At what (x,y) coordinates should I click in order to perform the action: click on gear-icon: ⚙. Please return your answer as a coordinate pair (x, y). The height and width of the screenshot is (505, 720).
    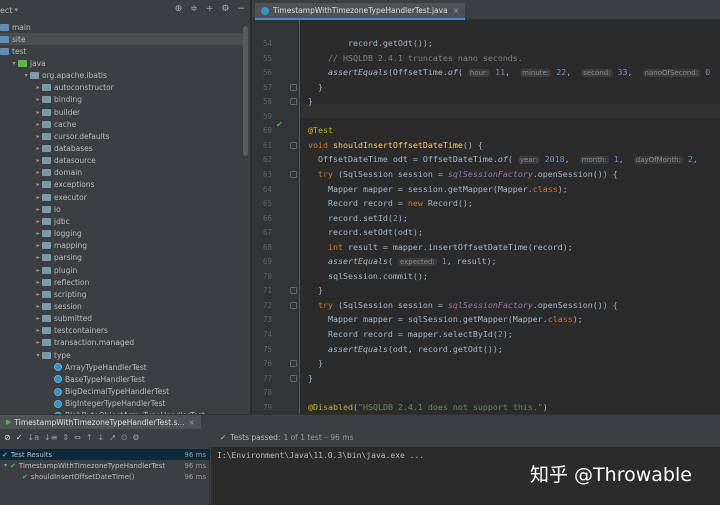
    Looking at the image, I should click on (225, 9).